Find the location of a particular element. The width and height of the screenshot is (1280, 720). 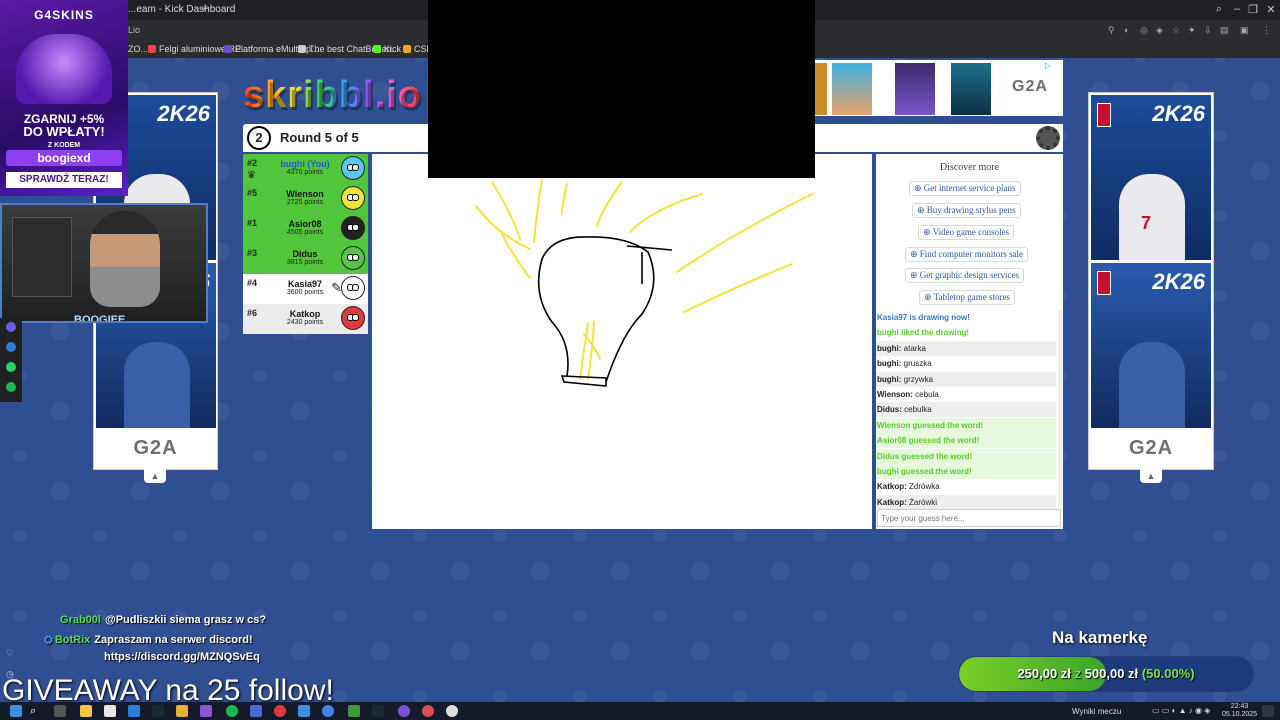

g2a-text: G2A is located at coordinates (155, 448).